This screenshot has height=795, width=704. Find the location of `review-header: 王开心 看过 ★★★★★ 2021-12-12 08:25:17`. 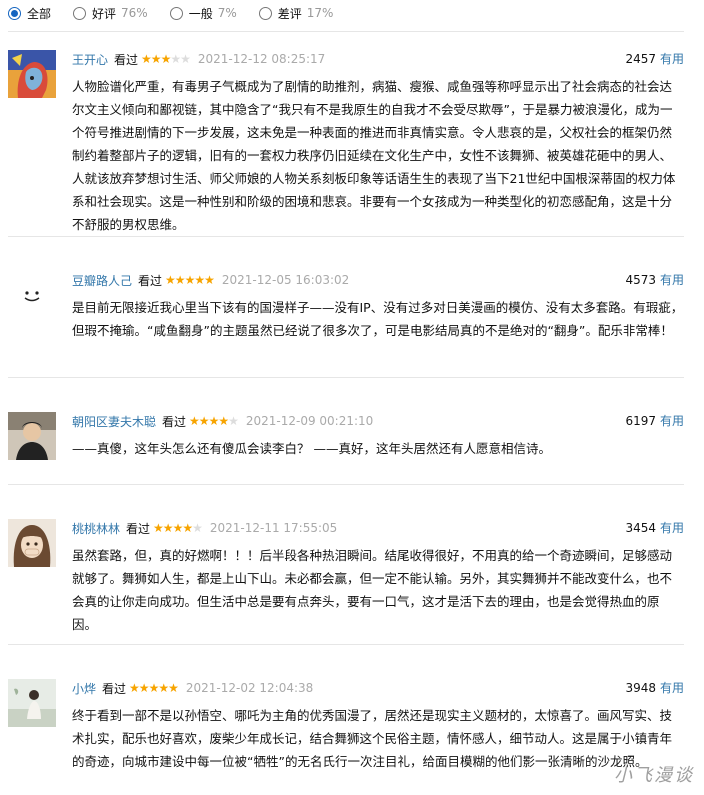

review-header: 王开心 看过 ★★★★★ 2021-12-12 08:25:17 is located at coordinates (378, 59).